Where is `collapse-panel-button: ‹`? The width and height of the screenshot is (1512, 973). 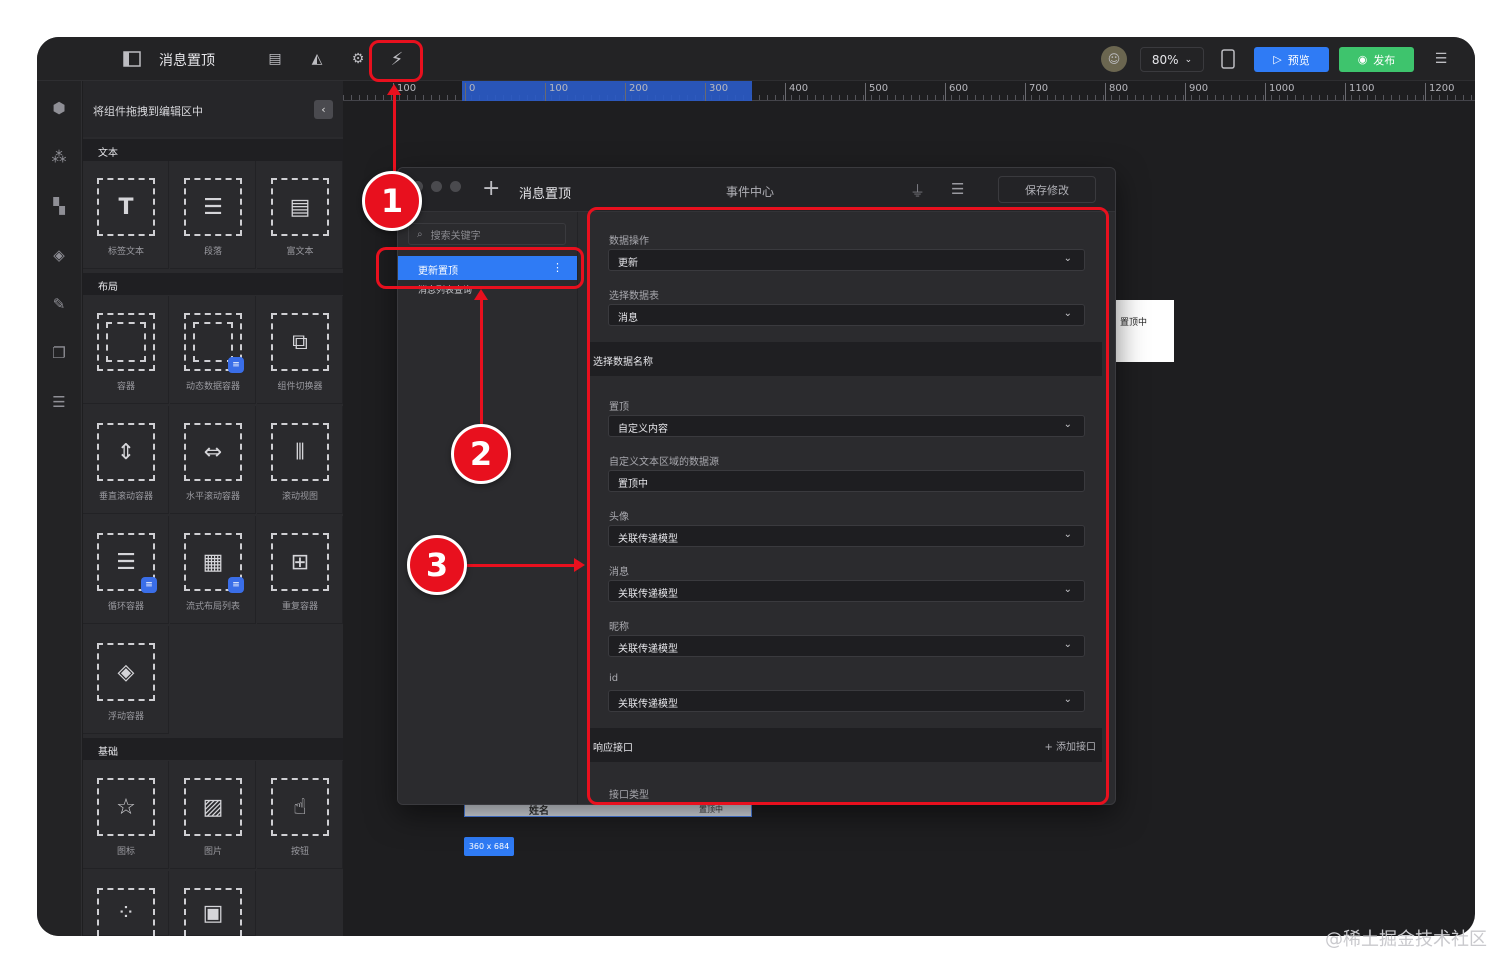 collapse-panel-button: ‹ is located at coordinates (323, 109).